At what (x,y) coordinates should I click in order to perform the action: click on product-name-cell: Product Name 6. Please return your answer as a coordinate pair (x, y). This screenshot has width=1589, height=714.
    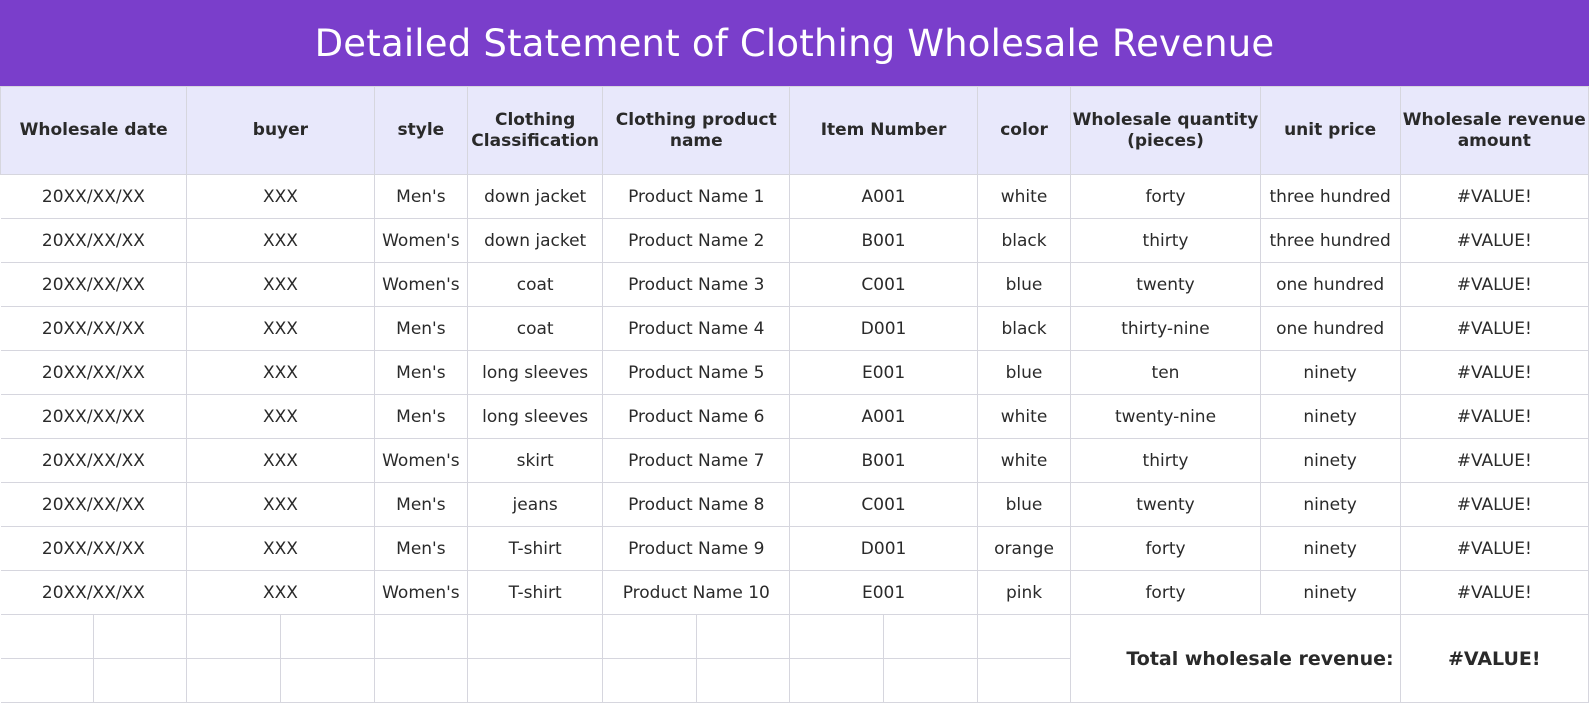
    Looking at the image, I should click on (696, 416).